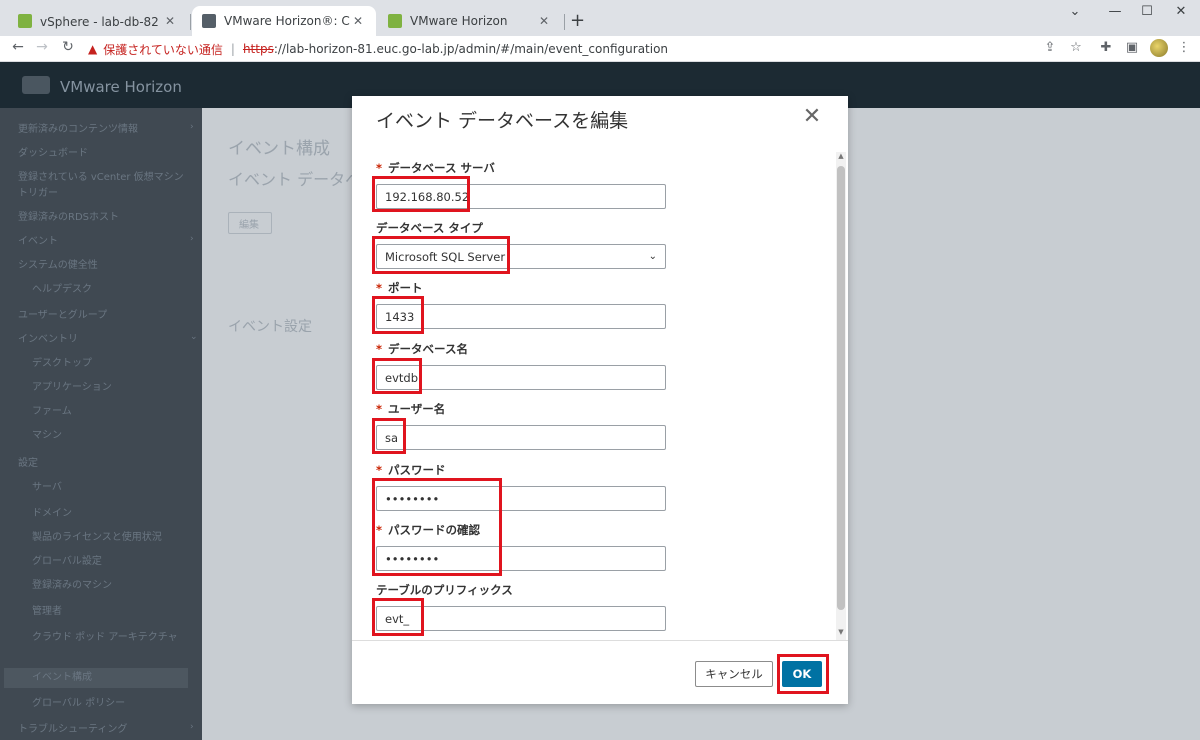 The height and width of the screenshot is (740, 1200). What do you see at coordinates (62, 361) in the screenshot?
I see `sidebar-item: デスクトップ` at bounding box center [62, 361].